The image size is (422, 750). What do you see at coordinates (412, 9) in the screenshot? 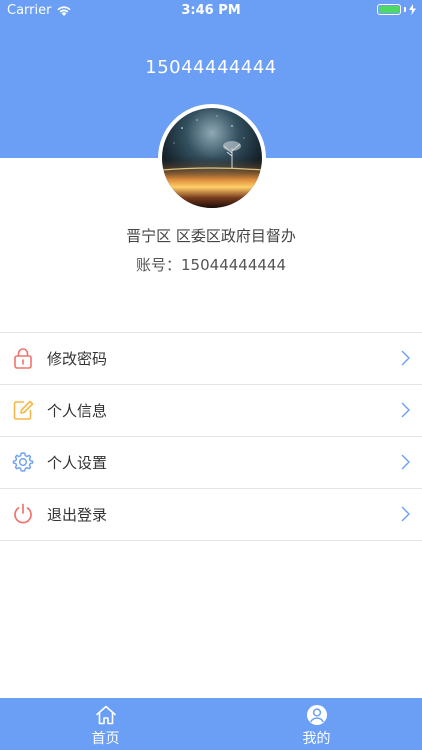
I see `charging-icon` at bounding box center [412, 9].